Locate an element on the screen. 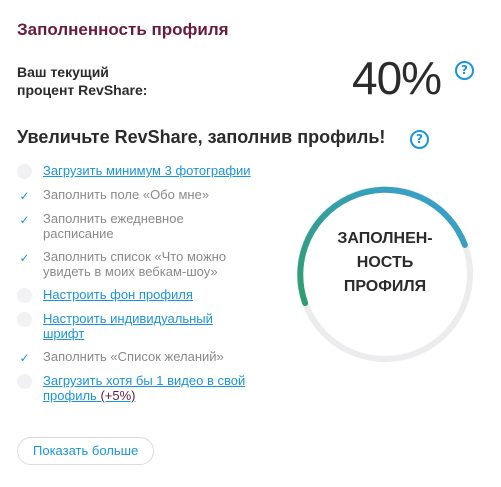 The height and width of the screenshot is (487, 501). revshare-label-line2: процент RevShare: is located at coordinates (82, 90).